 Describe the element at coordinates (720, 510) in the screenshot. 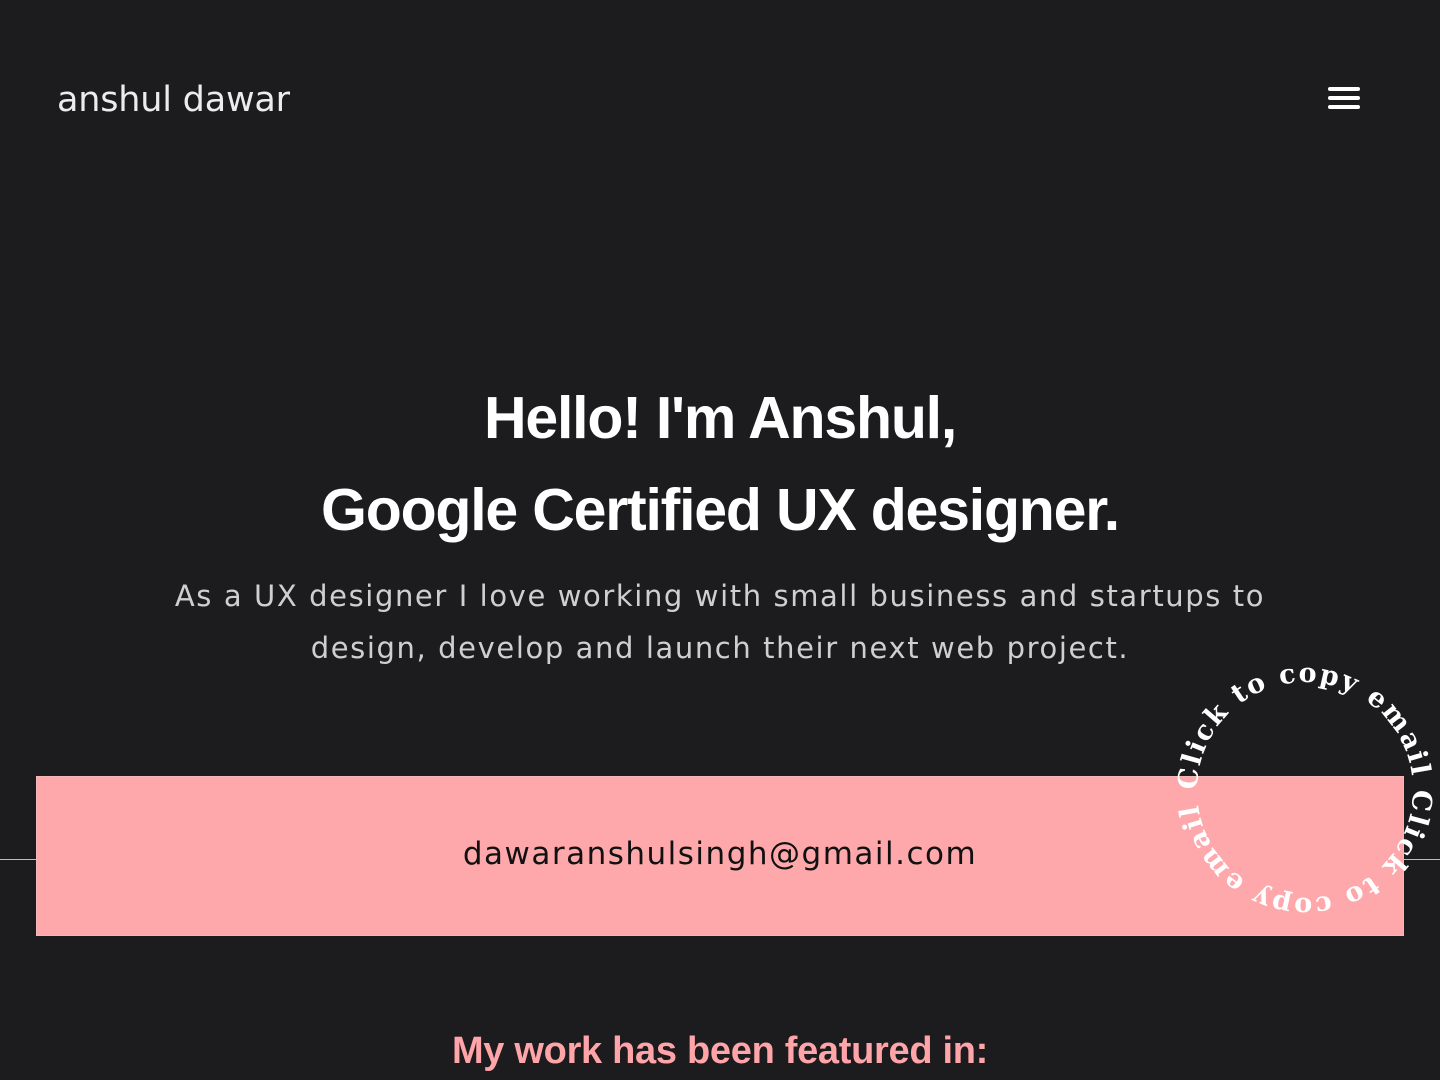

I see `hero-title-line-2: Google Certified UX designer.` at that location.